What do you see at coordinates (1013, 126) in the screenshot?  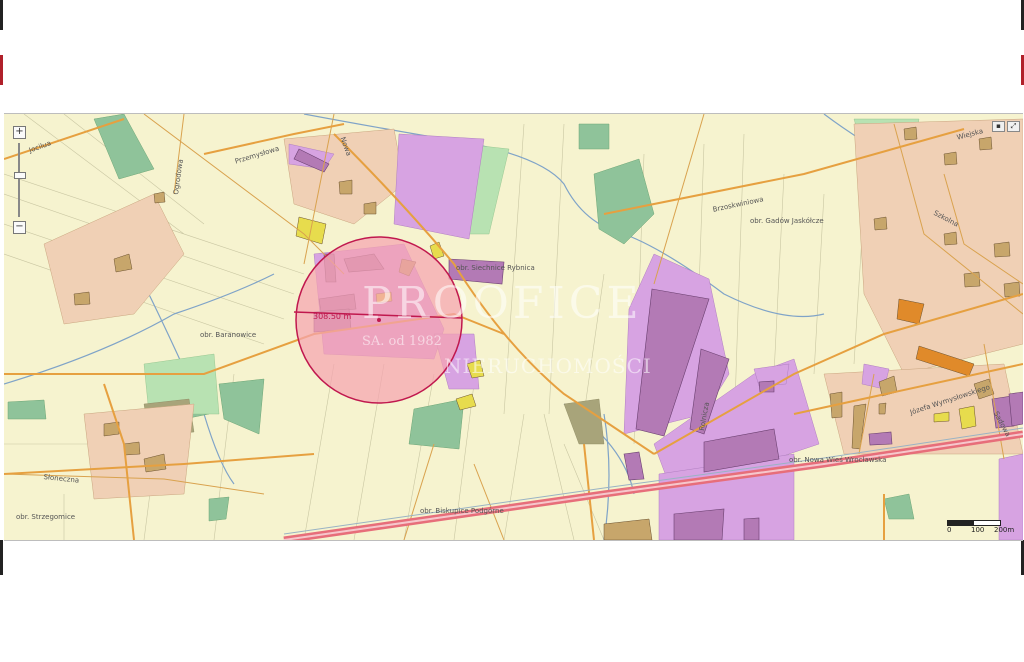 I see `fullscreen-button: ⤢` at bounding box center [1013, 126].